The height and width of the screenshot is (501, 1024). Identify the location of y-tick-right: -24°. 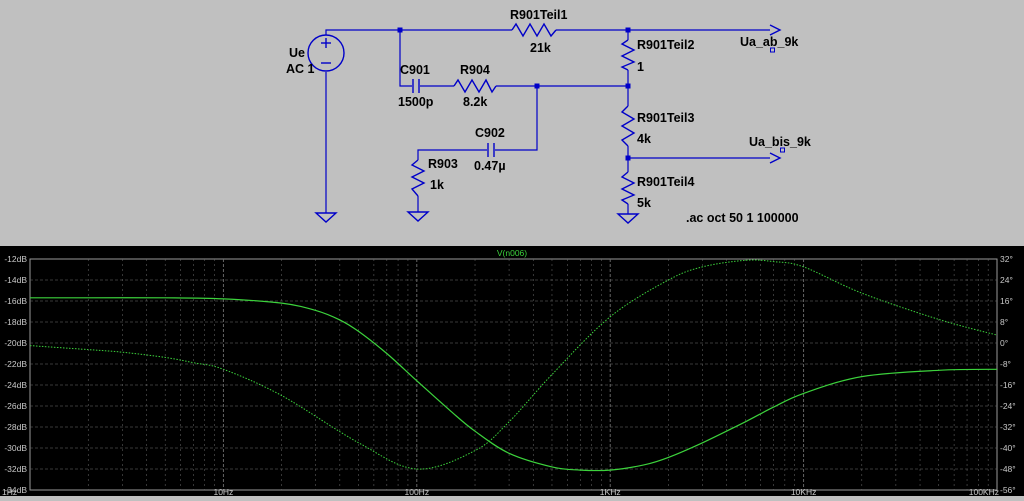
(1008, 406).